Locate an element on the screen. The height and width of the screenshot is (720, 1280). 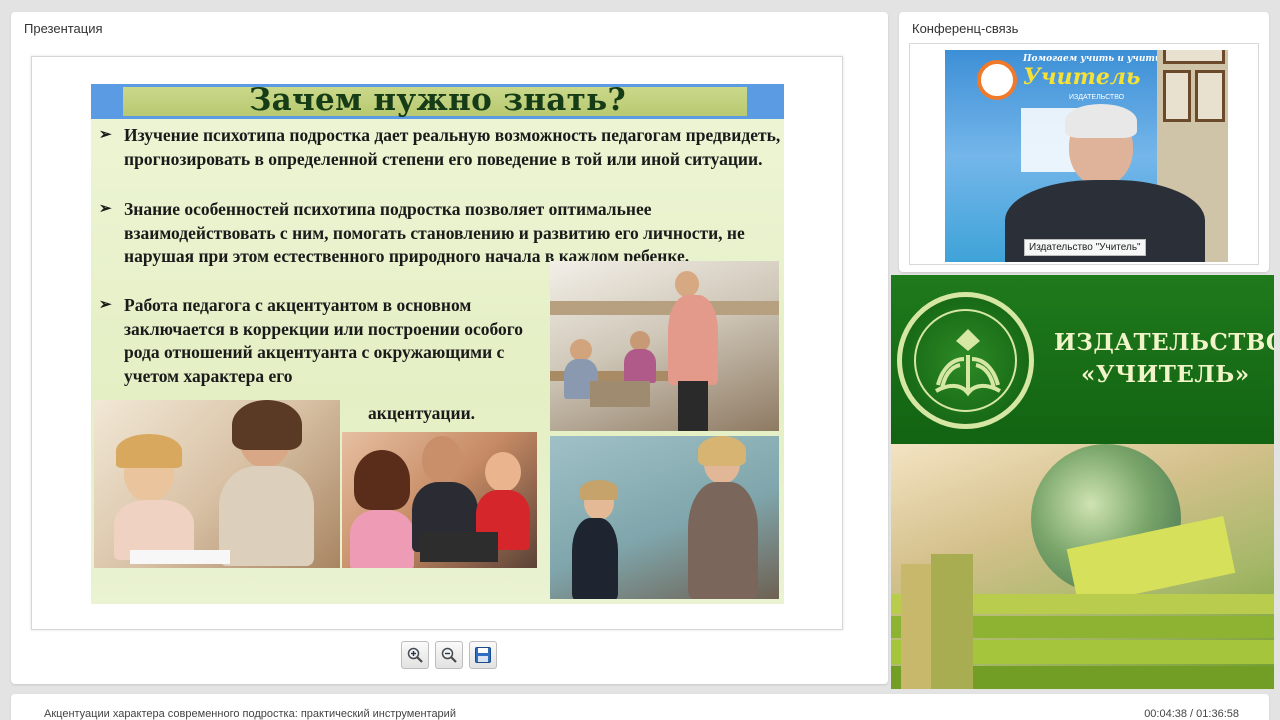
save-icon is located at coordinates (483, 655).